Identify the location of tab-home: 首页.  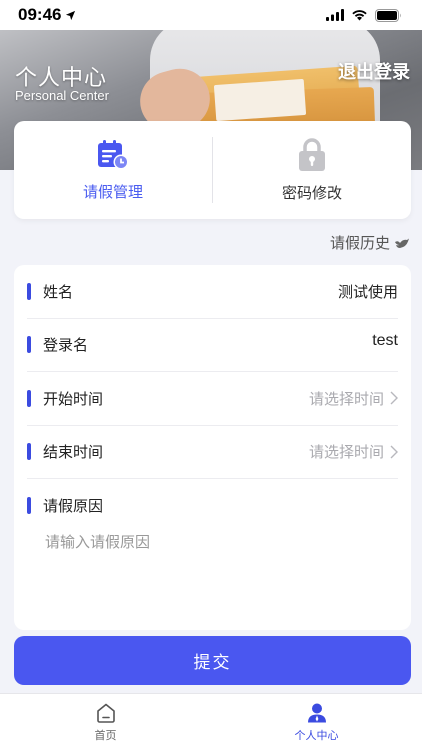
(105, 722).